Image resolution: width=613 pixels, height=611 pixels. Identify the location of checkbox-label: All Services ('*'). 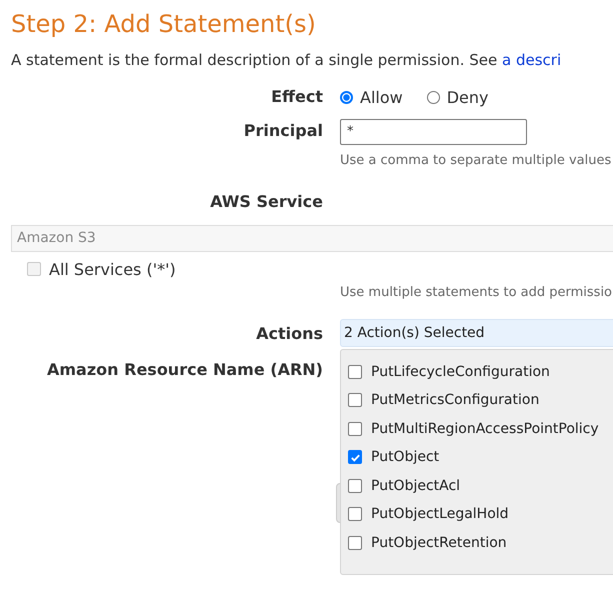
(112, 269).